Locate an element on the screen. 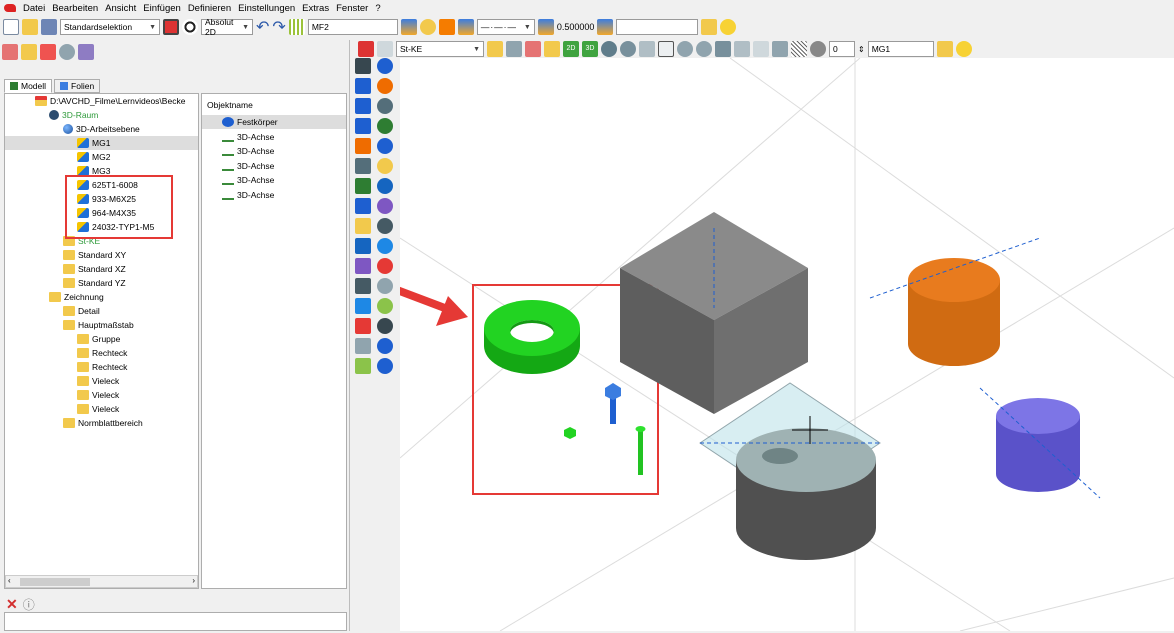  color-picker-icon is located at coordinates (171, 27).